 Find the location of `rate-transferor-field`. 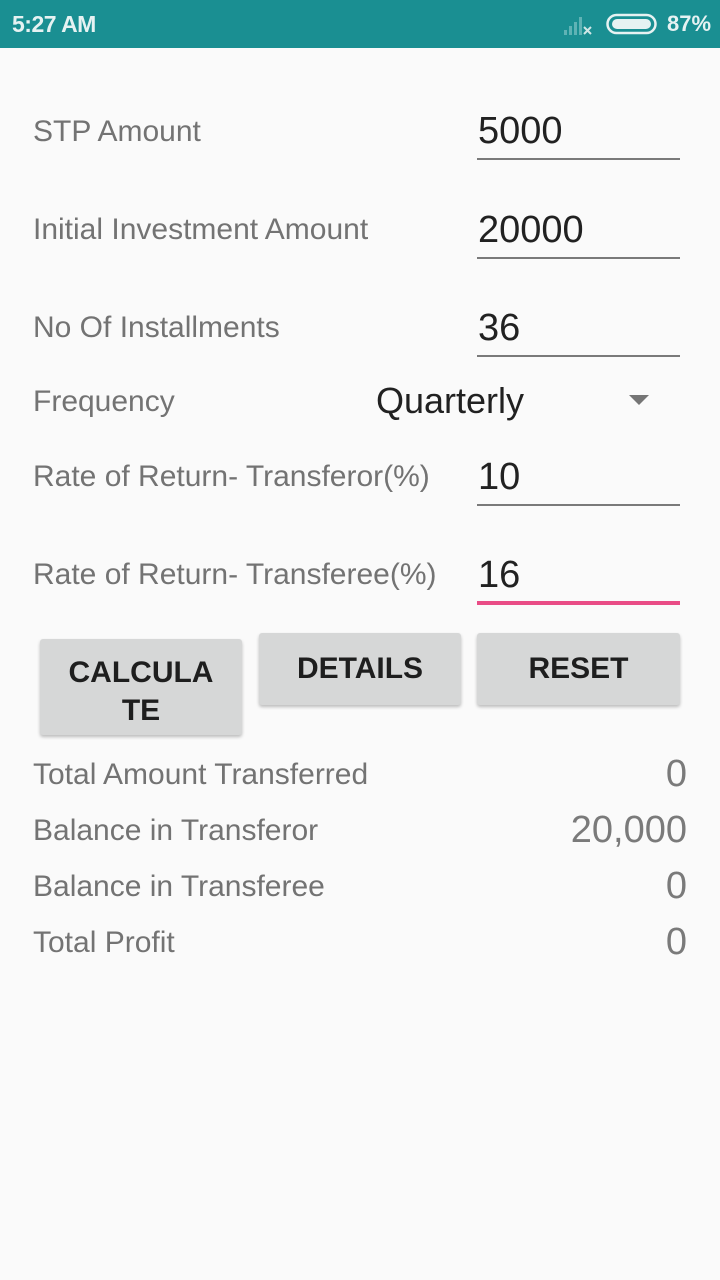

rate-transferor-field is located at coordinates (579, 479).